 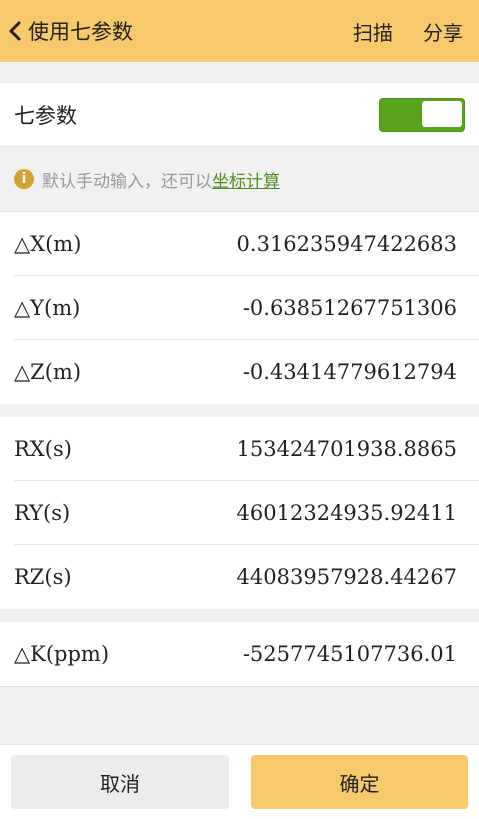 What do you see at coordinates (43, 448) in the screenshot?
I see `param-label: RX(s)` at bounding box center [43, 448].